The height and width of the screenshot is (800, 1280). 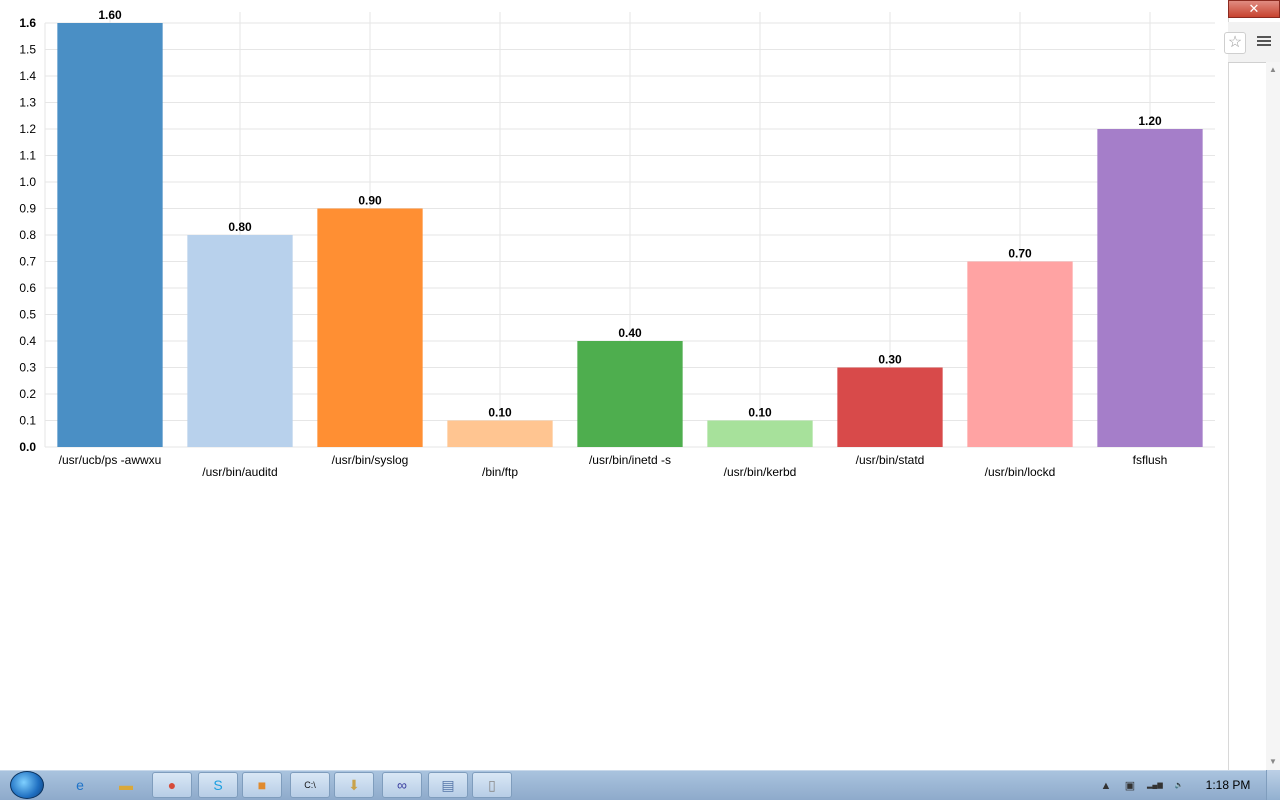 What do you see at coordinates (27, 368) in the screenshot?
I see `y-tick-label: 0.3` at bounding box center [27, 368].